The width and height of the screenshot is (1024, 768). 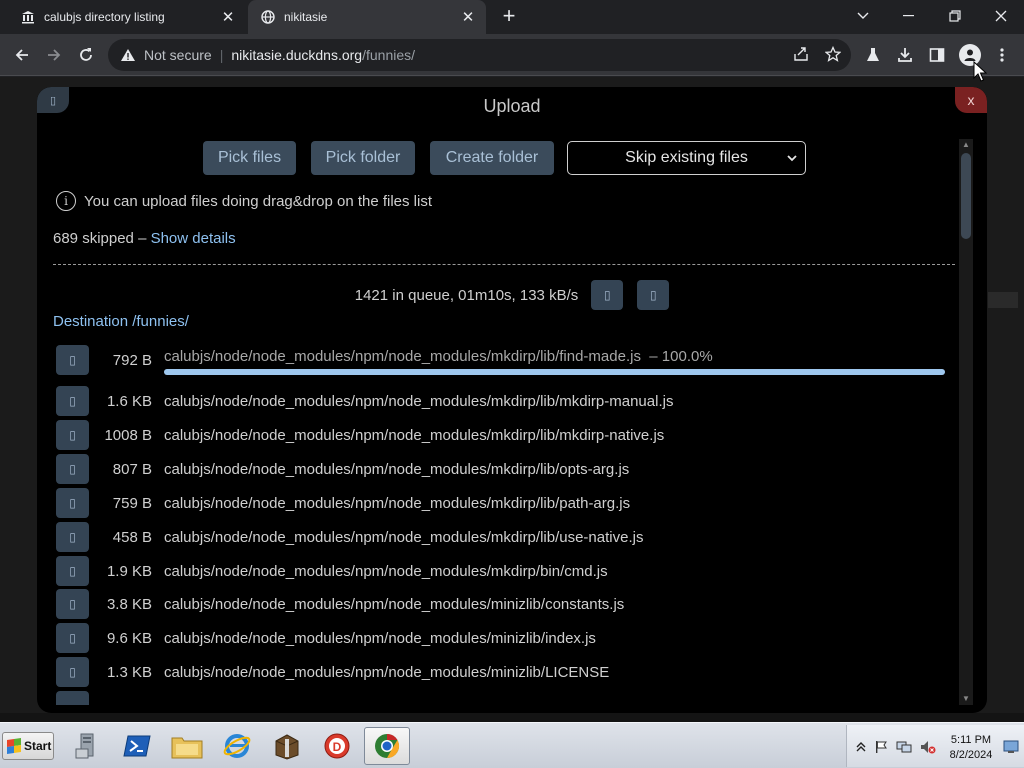 I want to click on side-panel-icon, so click(x=937, y=55).